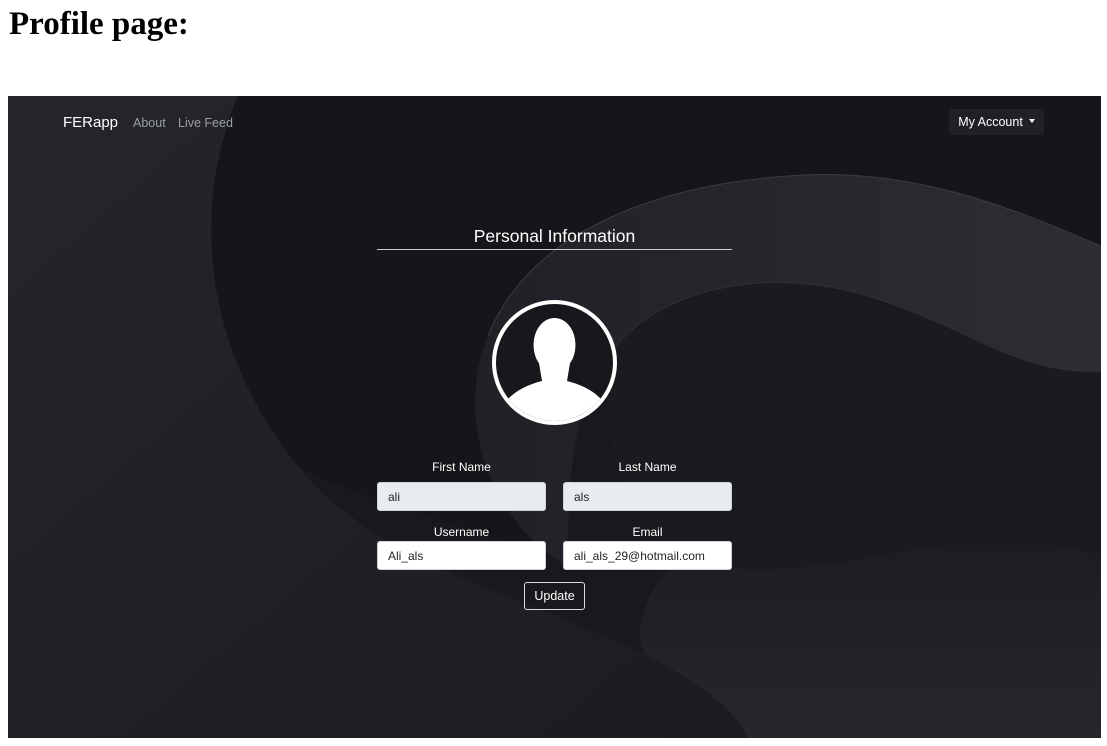 Image resolution: width=1107 pixels, height=746 pixels. Describe the element at coordinates (90, 122) in the screenshot. I see `brand-logo: FERapp` at that location.